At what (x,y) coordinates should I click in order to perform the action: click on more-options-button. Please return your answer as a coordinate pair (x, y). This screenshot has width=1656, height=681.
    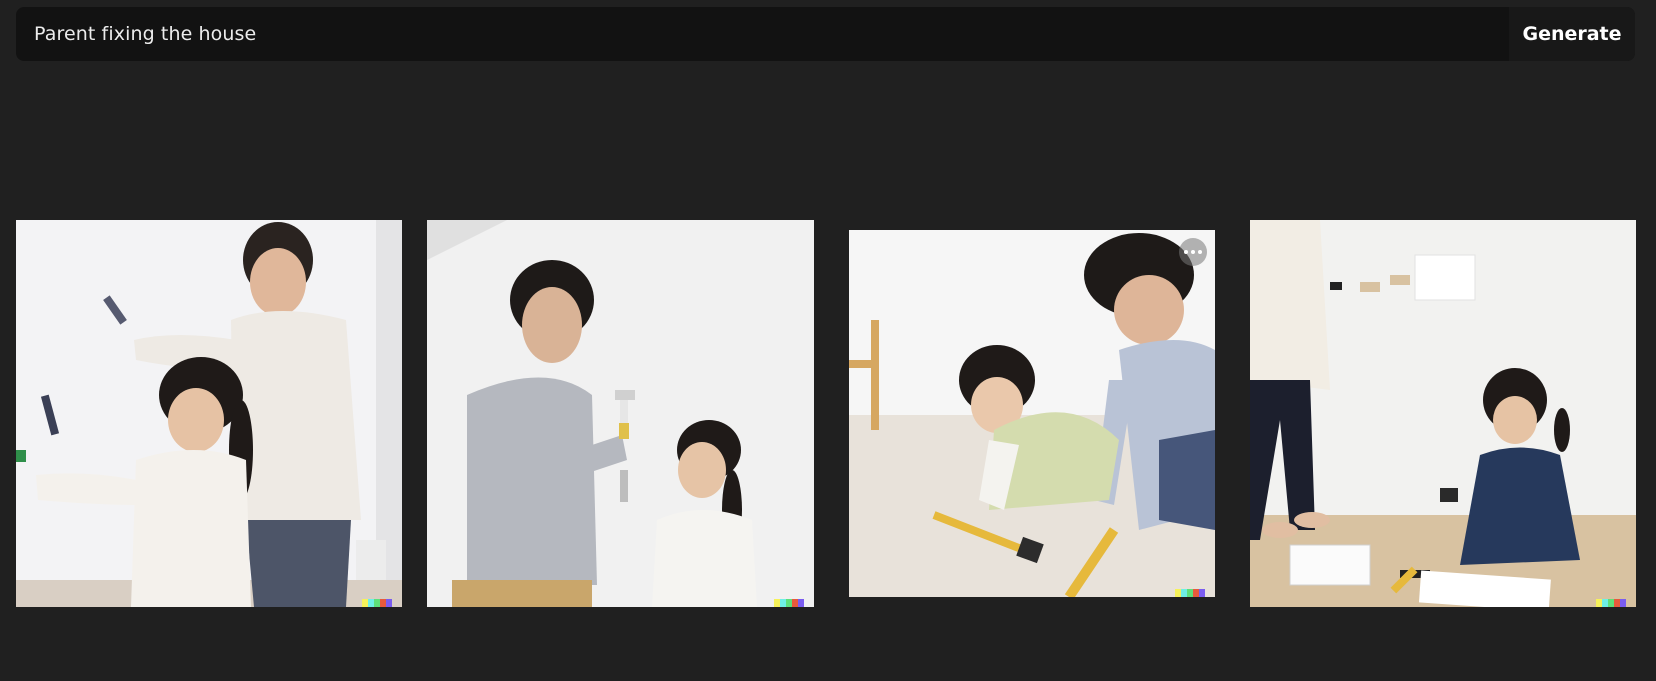
    Looking at the image, I should click on (1193, 252).